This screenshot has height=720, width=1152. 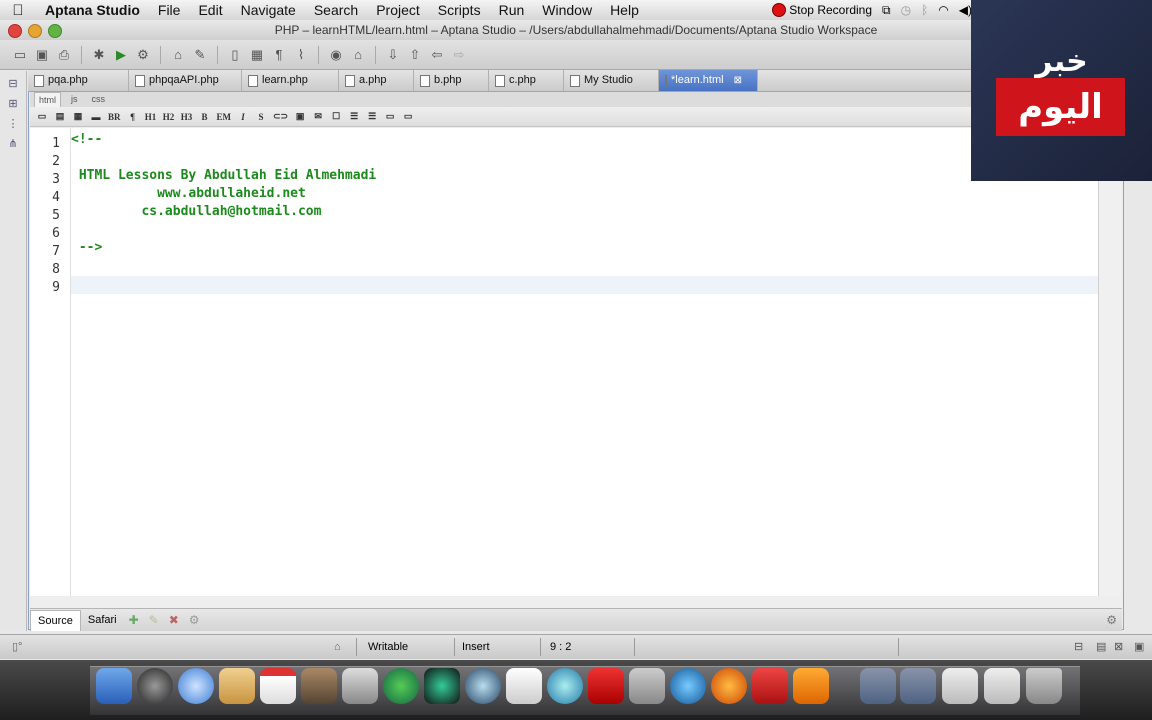 What do you see at coordinates (78, 116) in the screenshot?
I see `insert-table-icon: ▦` at bounding box center [78, 116].